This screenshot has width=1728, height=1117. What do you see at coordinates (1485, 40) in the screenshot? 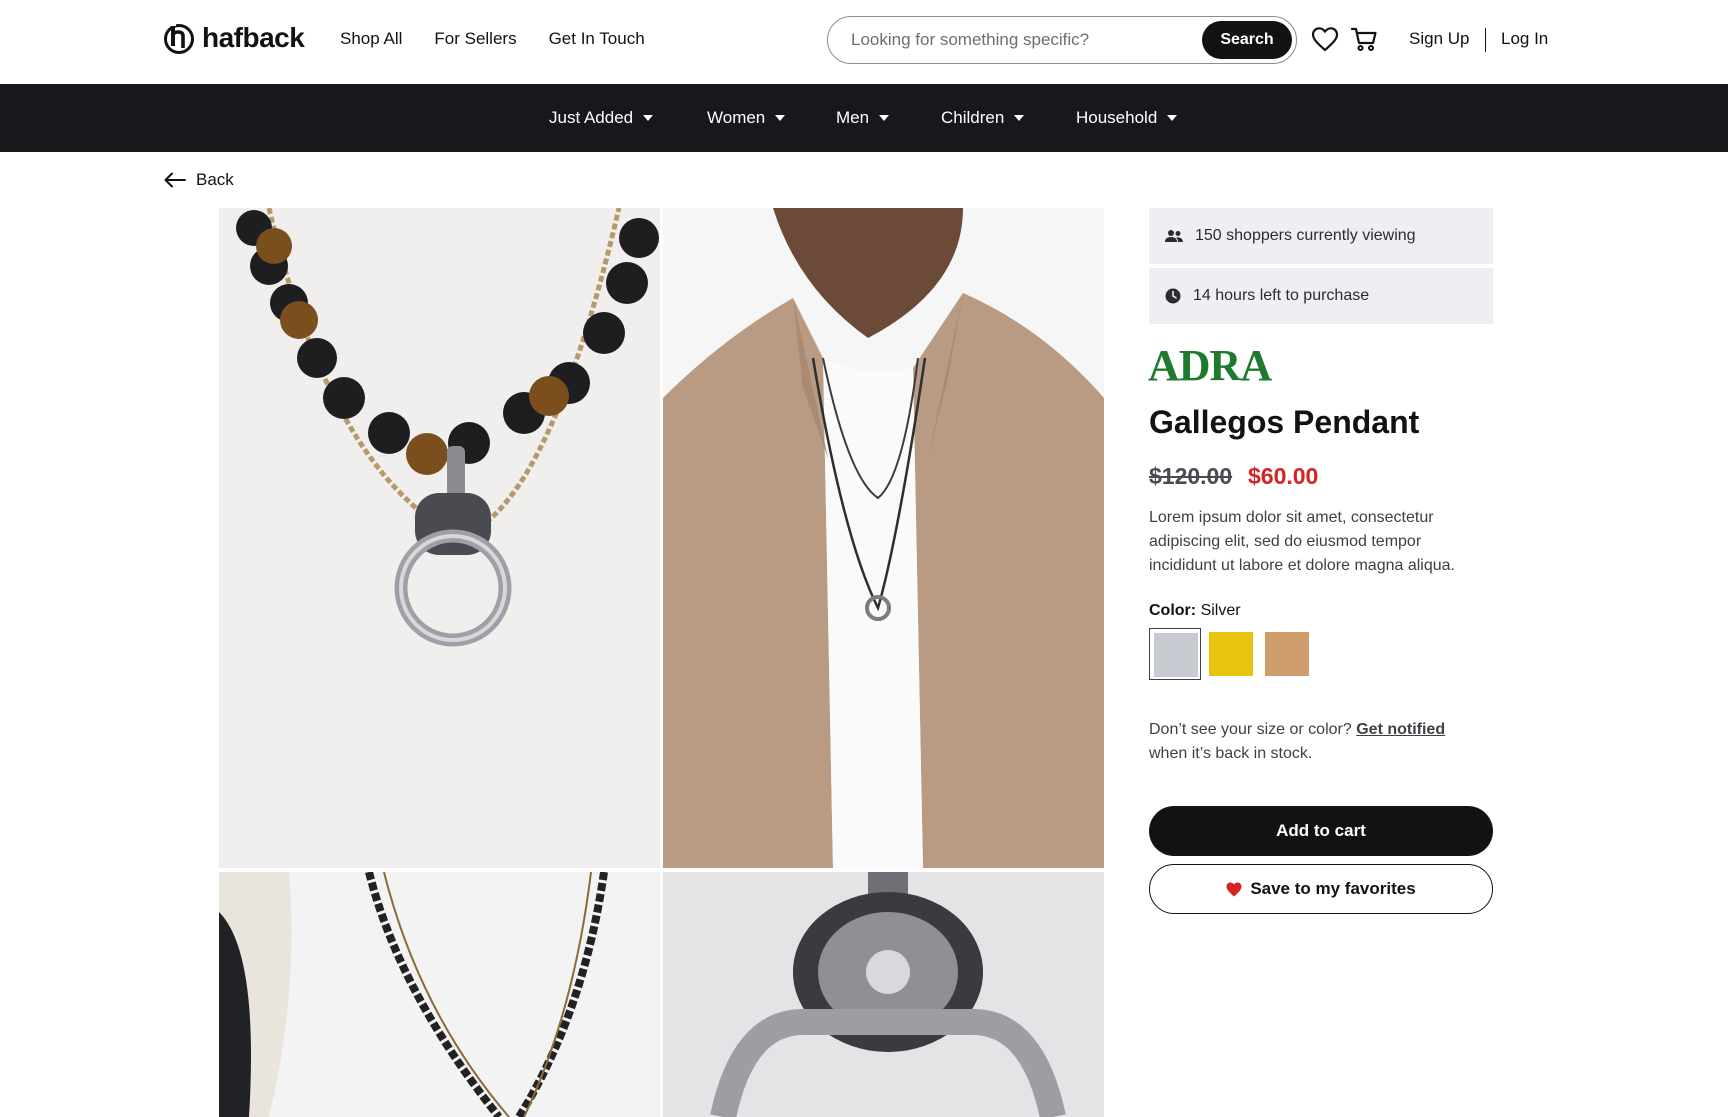
I see `auth-divider` at bounding box center [1485, 40].